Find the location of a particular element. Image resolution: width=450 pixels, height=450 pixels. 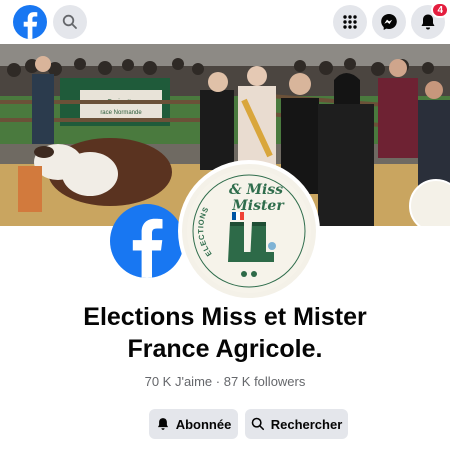

top-navigation-bar: 4 is located at coordinates (225, 22).